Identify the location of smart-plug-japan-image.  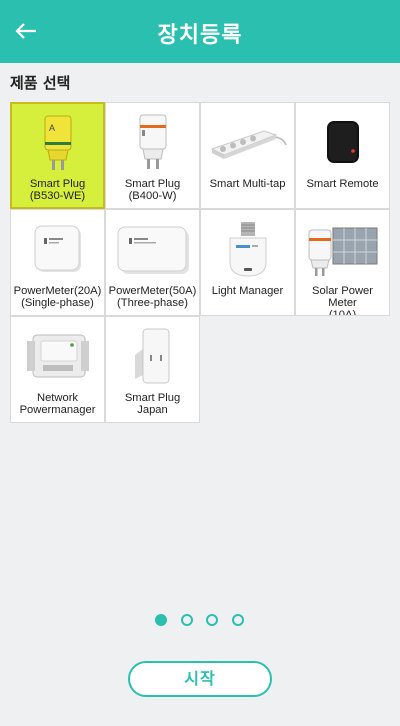
(152, 356).